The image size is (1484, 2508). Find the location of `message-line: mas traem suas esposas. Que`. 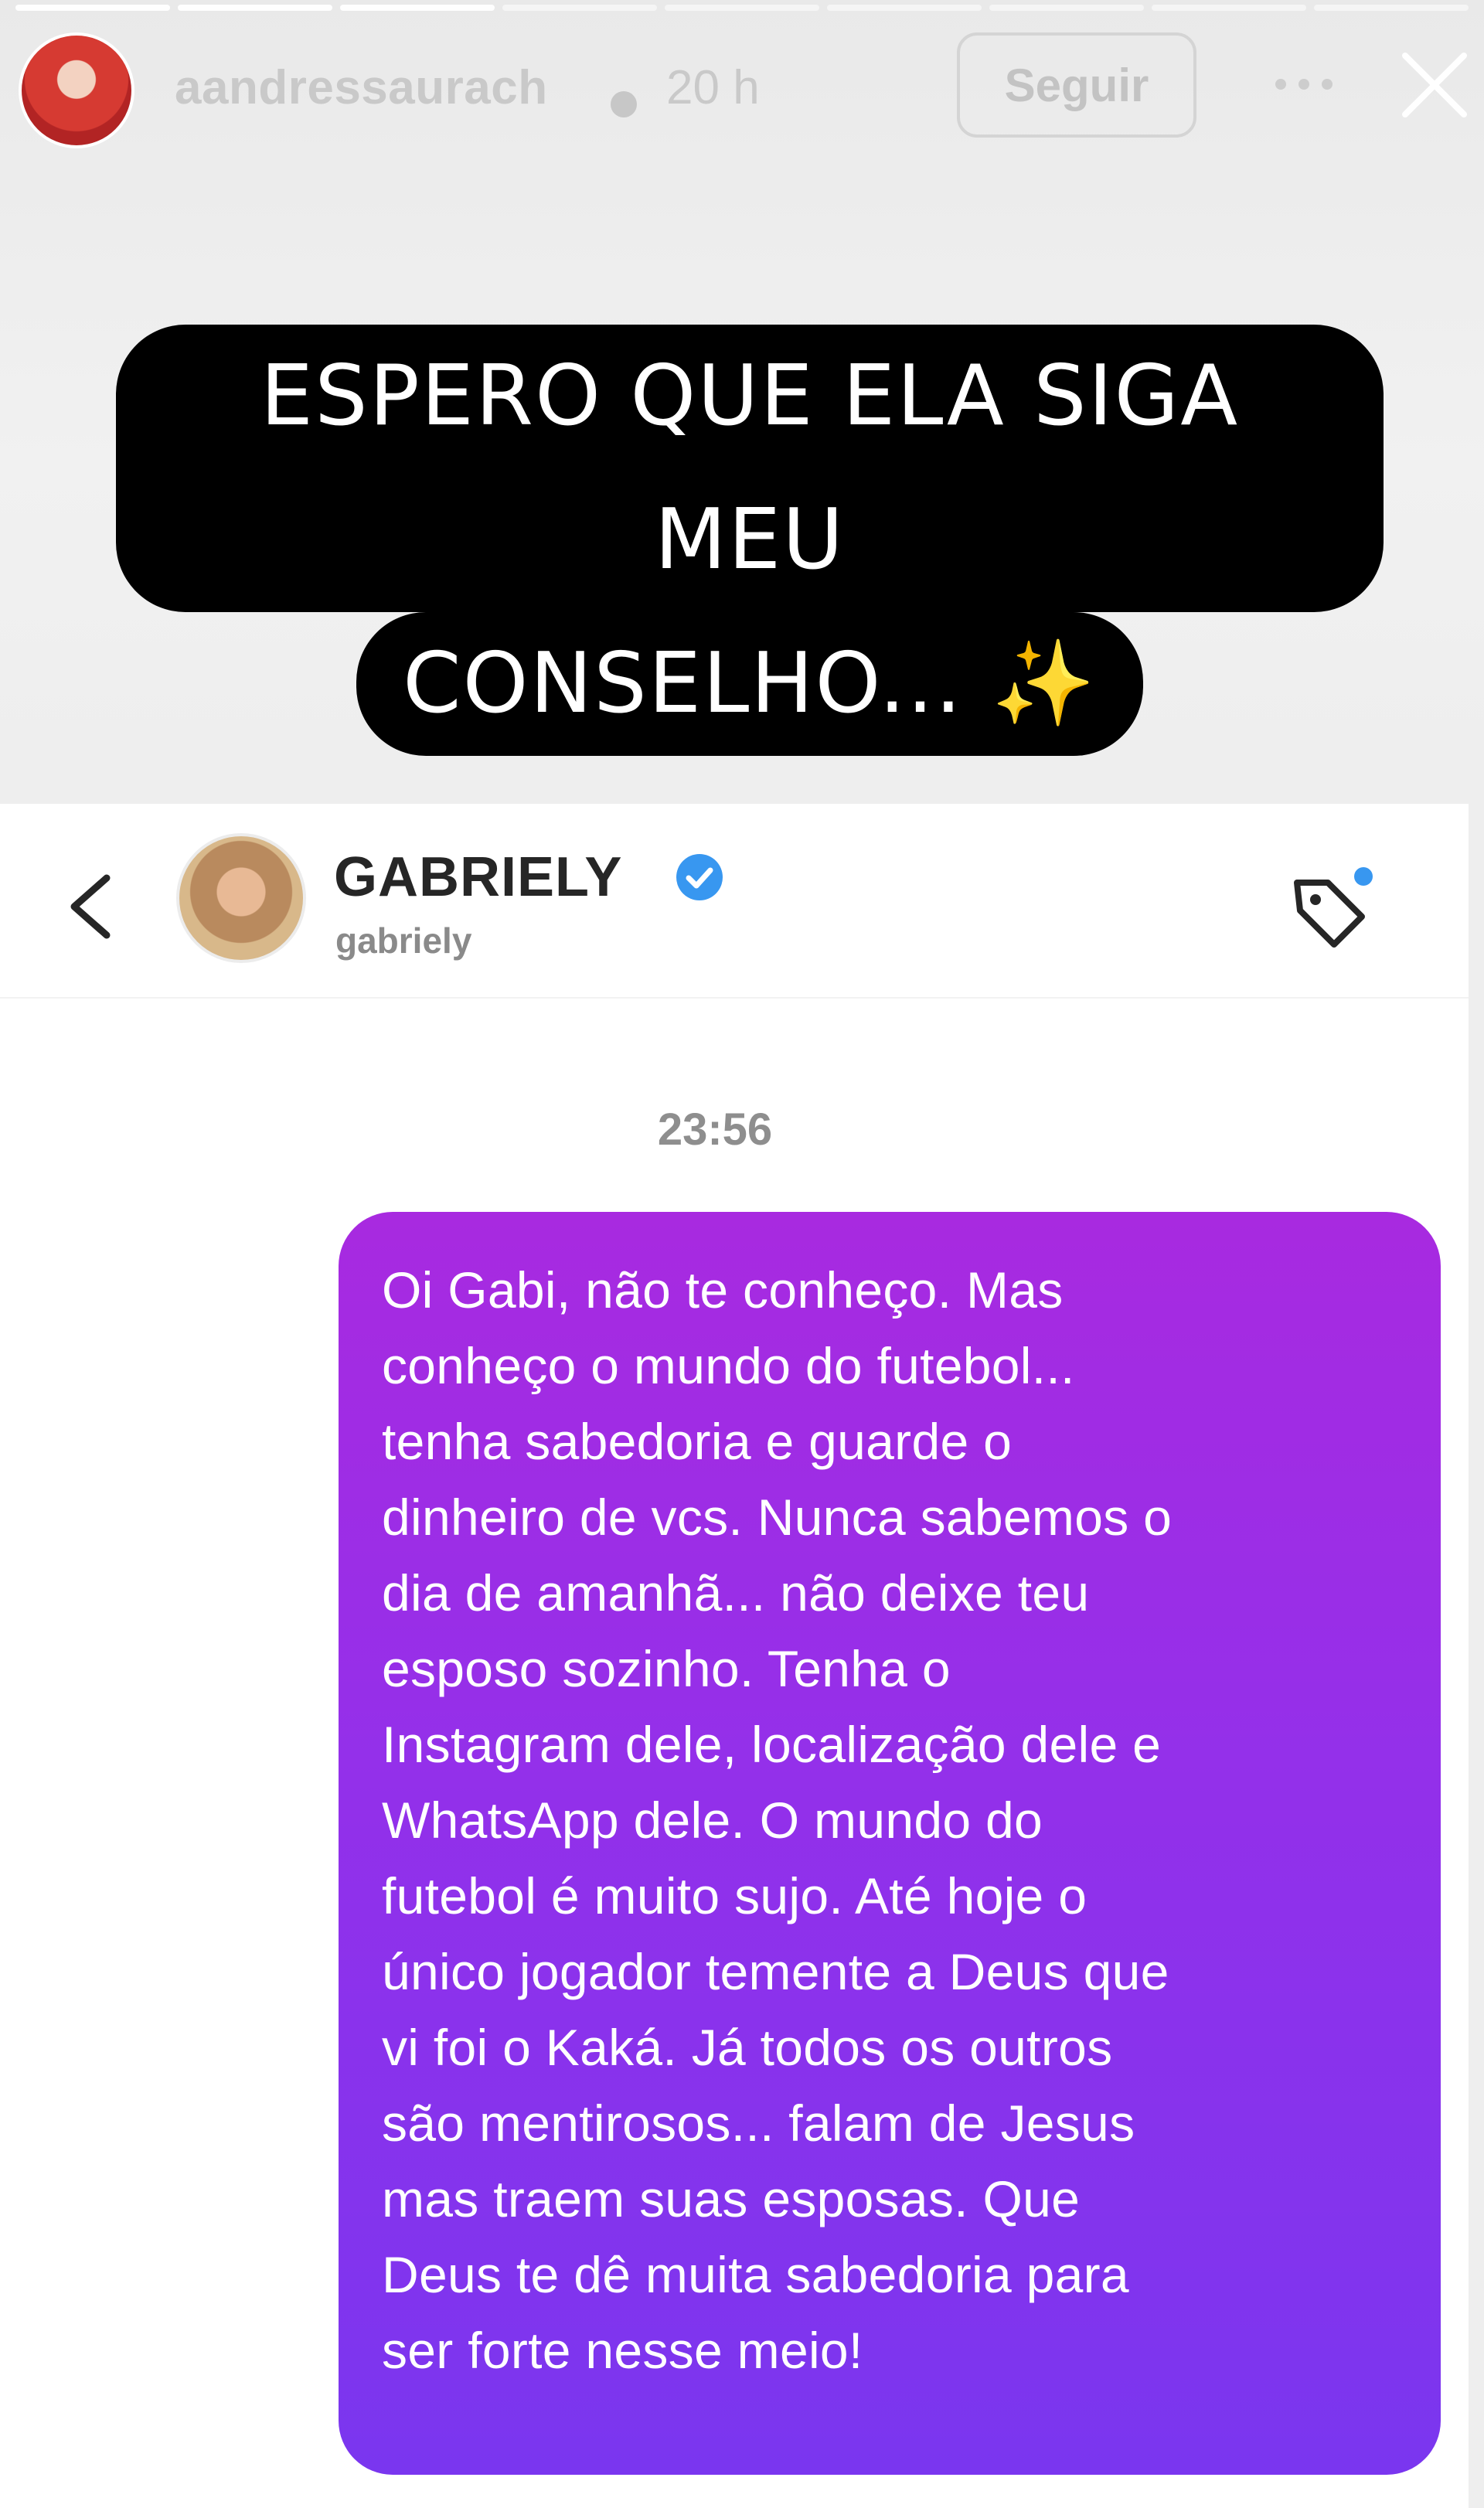

message-line: mas traem suas esposas. Que is located at coordinates (731, 2198).